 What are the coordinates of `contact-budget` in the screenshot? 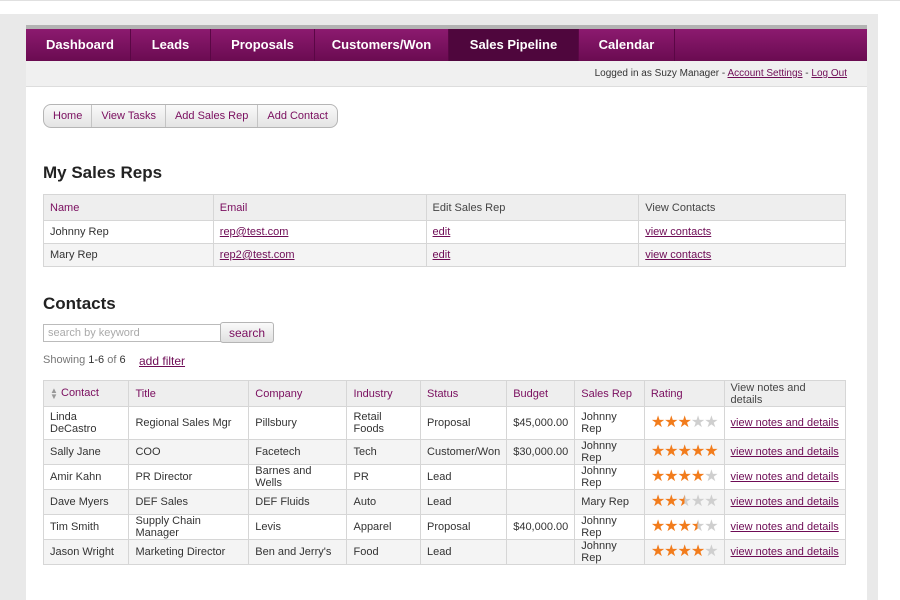 It's located at (541, 552).